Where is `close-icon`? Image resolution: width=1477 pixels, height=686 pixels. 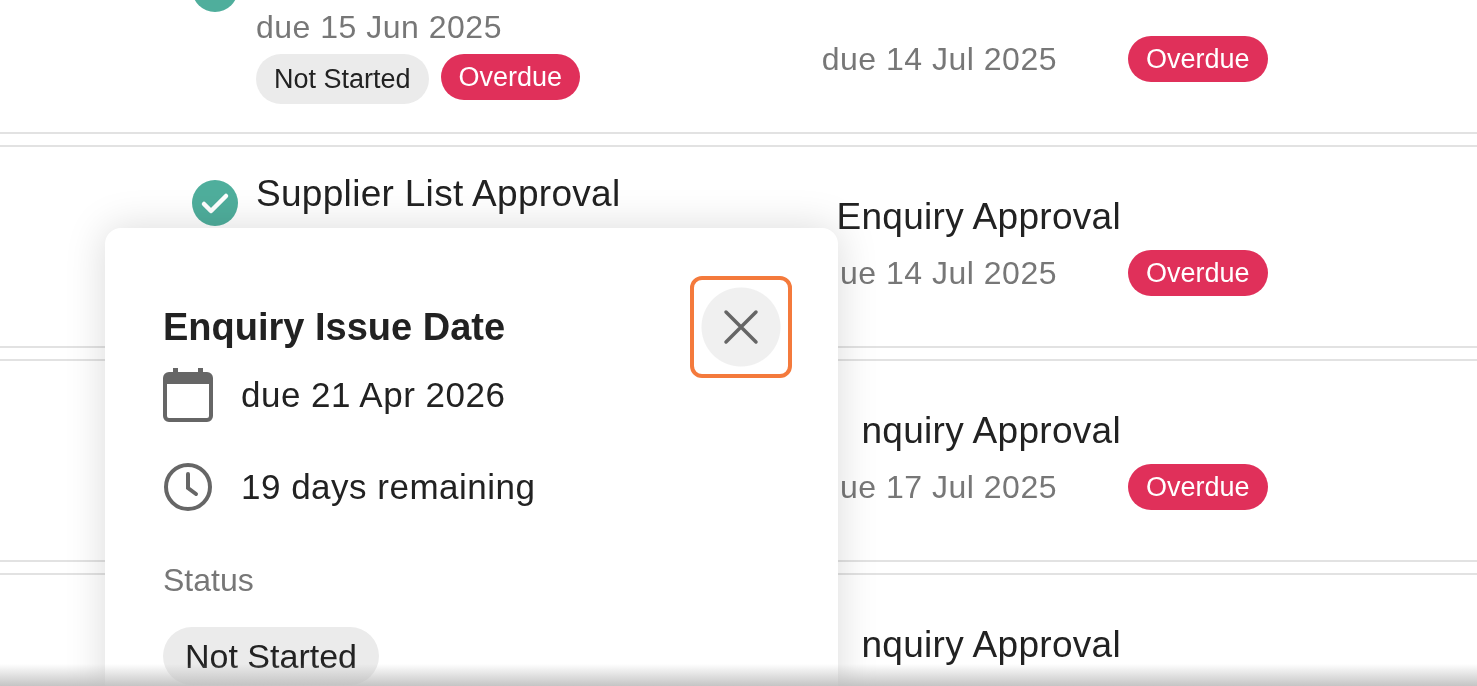 close-icon is located at coordinates (741, 327).